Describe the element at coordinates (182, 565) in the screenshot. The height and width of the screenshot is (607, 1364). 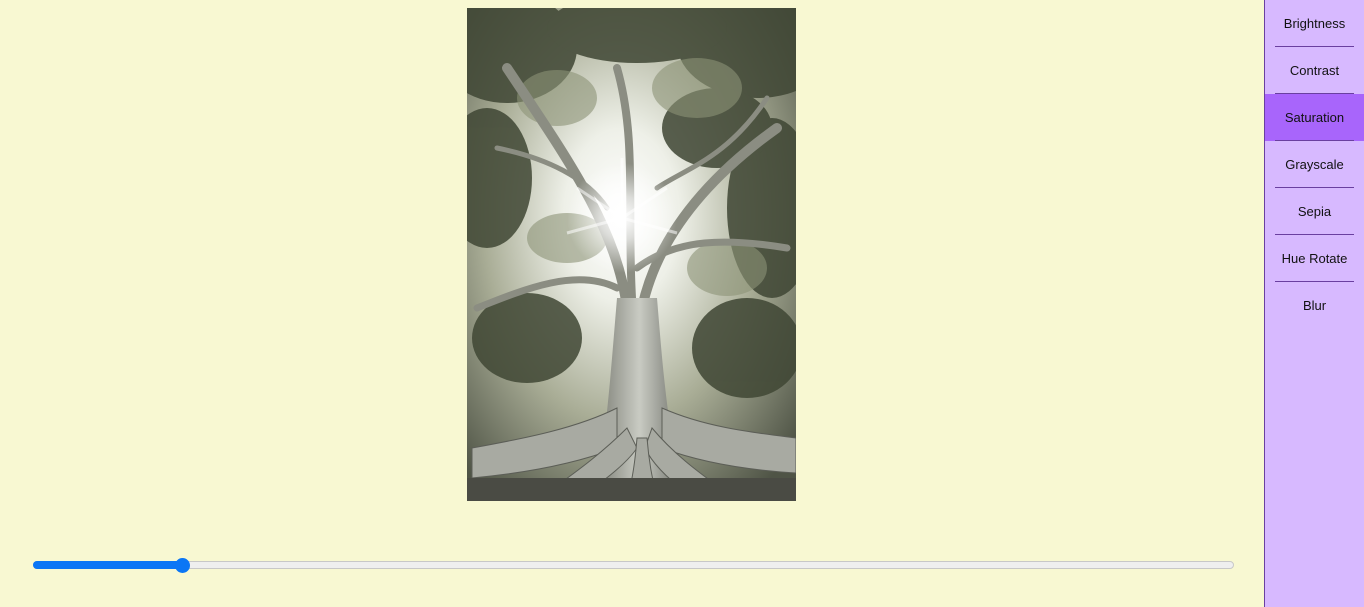
I see `slider-thumb` at that location.